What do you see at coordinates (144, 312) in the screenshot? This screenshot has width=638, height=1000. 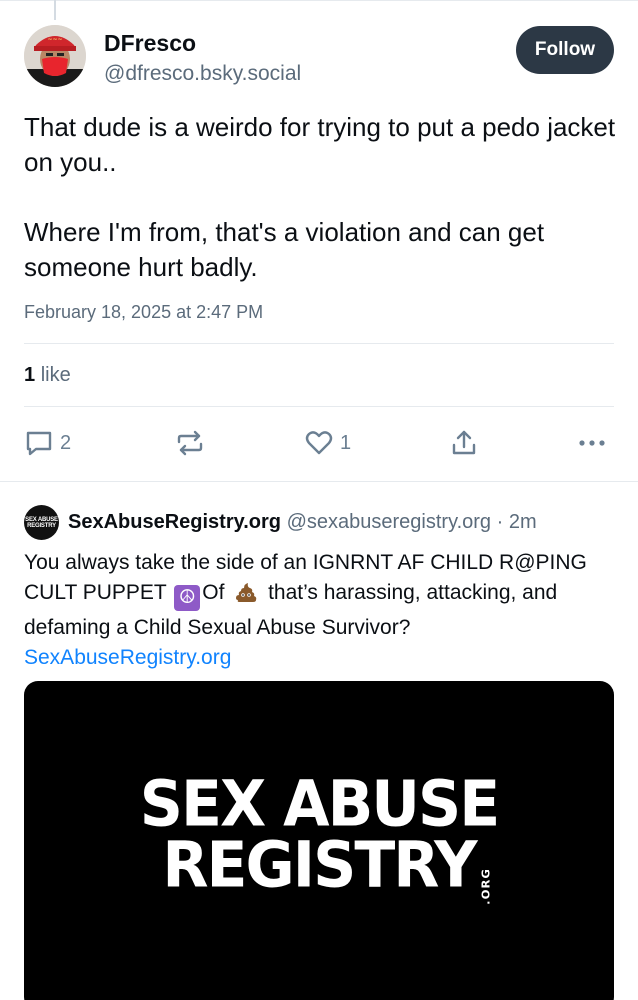 I see `post-timestamp: February 18, 2025 at 2:47 PM` at bounding box center [144, 312].